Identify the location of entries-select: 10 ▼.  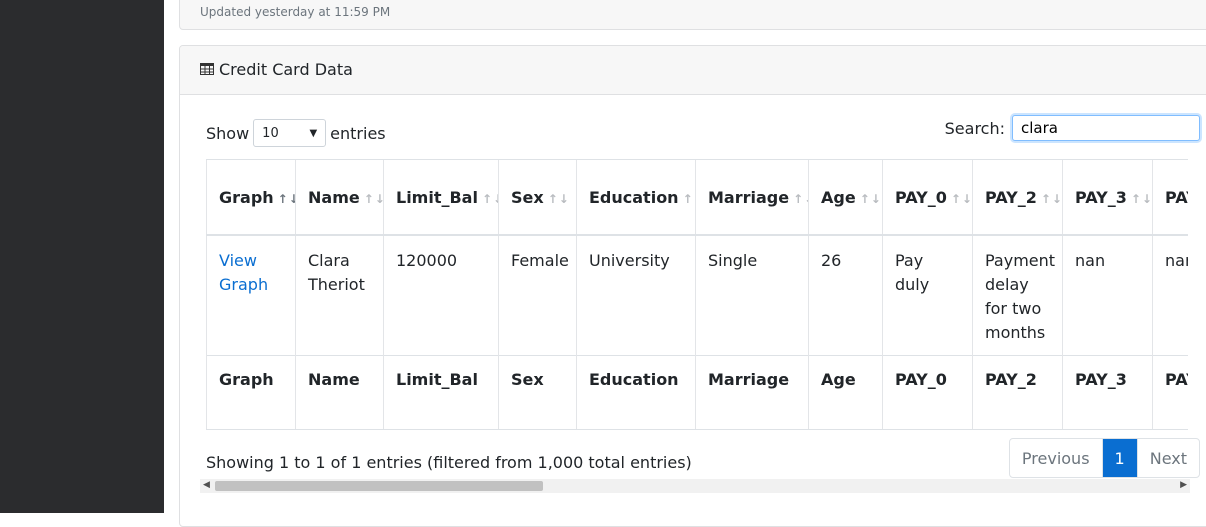
(290, 133).